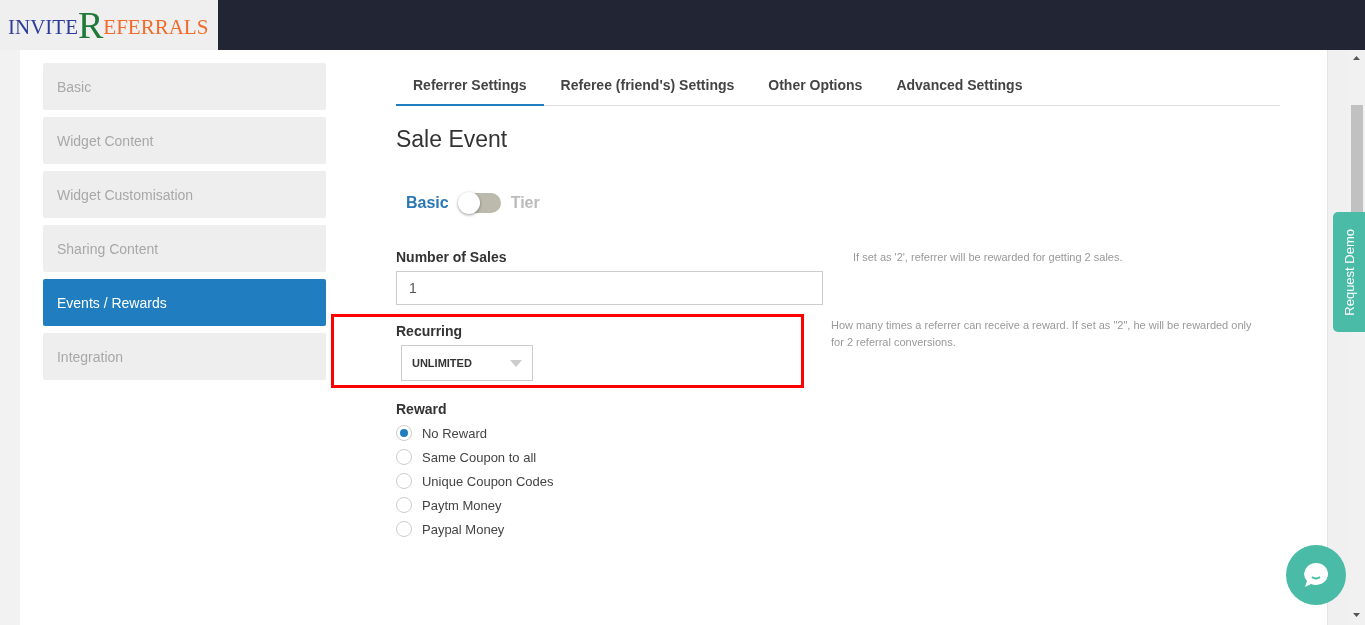 Image resolution: width=1365 pixels, height=625 pixels. I want to click on tab: Other Options, so click(815, 88).